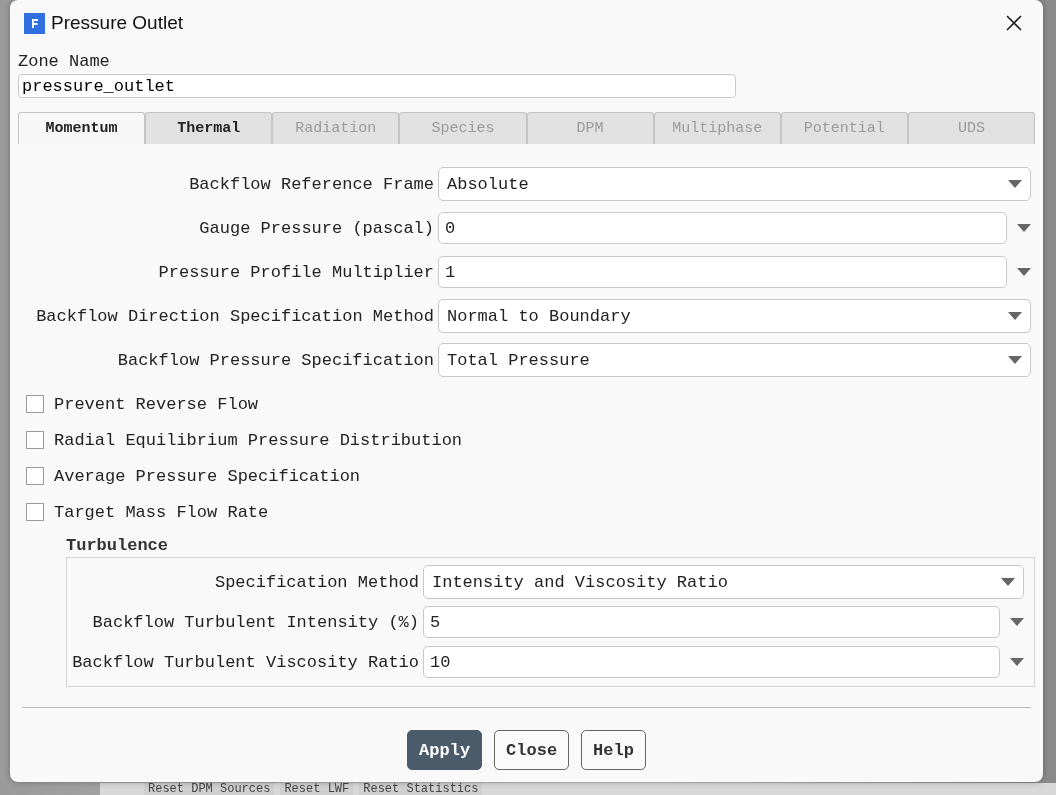  I want to click on dropdown: Absolute, so click(734, 184).